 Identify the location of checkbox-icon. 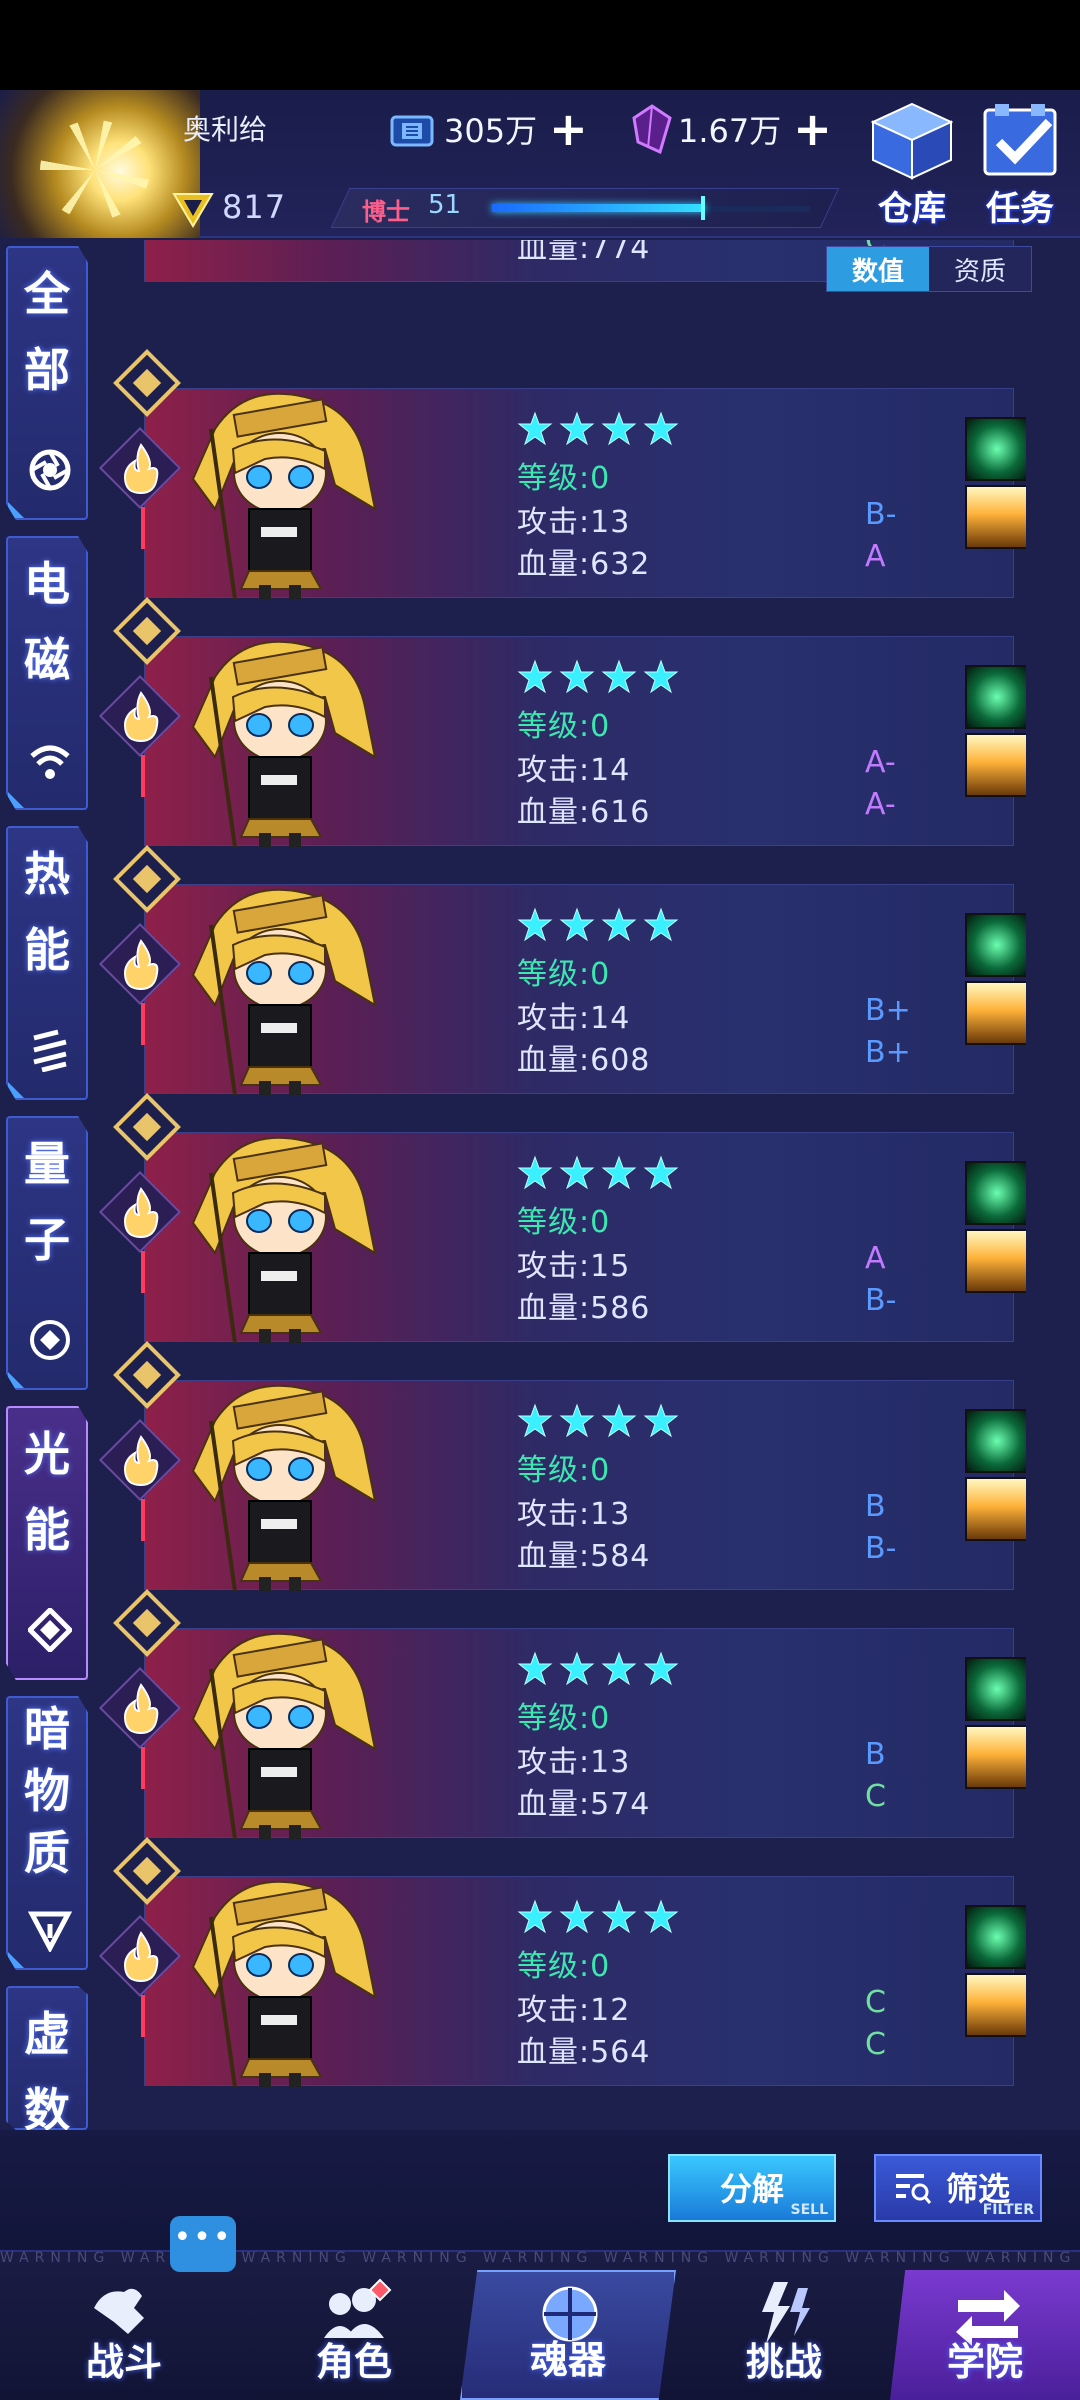
(1020, 140).